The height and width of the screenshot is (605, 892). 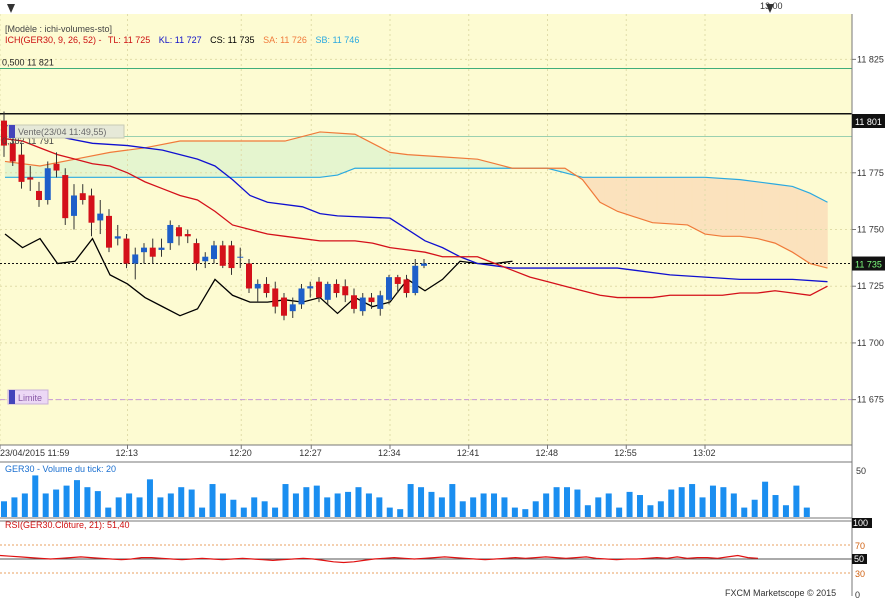 I want to click on x-tick-label: 12:41, so click(x=468, y=453).